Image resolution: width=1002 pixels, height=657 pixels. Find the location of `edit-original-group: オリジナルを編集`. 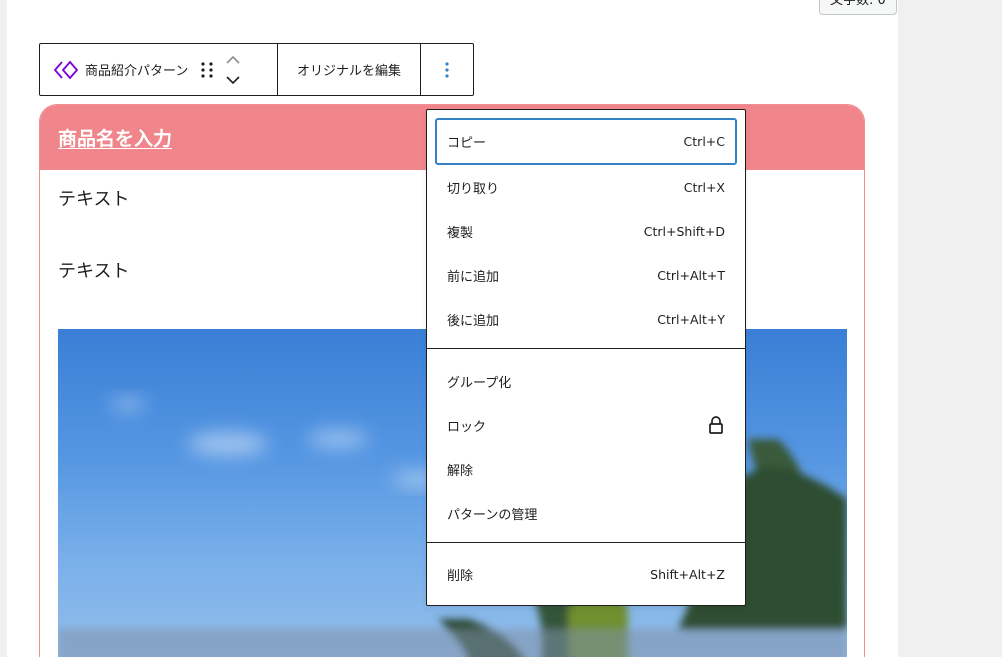

edit-original-group: オリジナルを編集 is located at coordinates (349, 69).